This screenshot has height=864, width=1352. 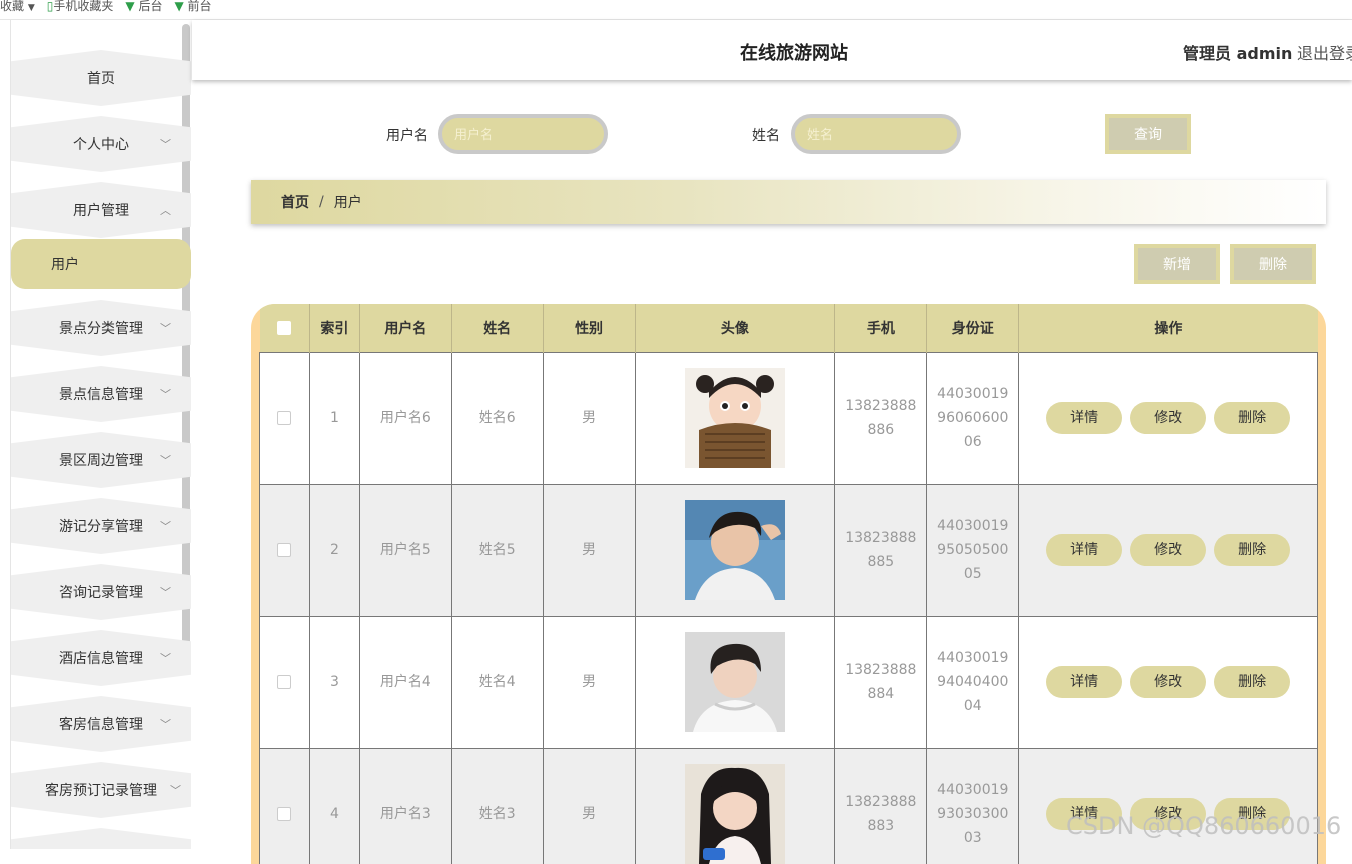 What do you see at coordinates (405, 418) in the screenshot?
I see `cell-username: 用户名6` at bounding box center [405, 418].